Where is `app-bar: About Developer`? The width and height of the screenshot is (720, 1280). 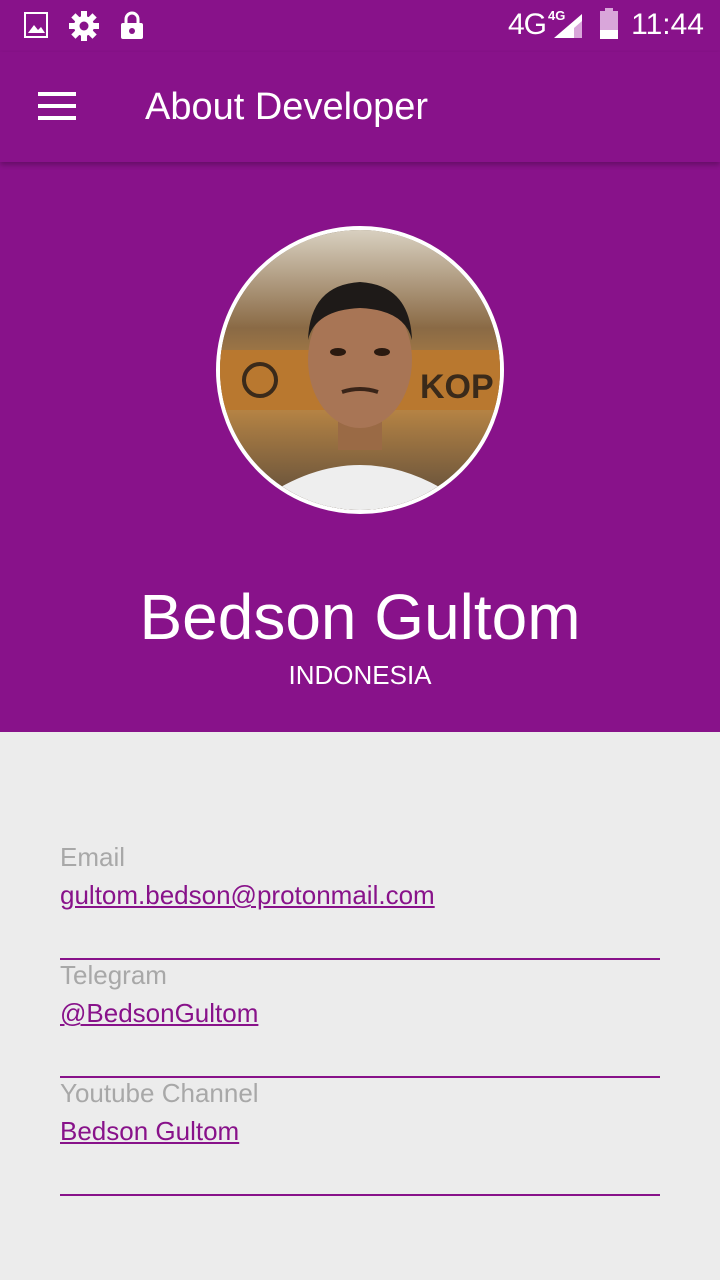
app-bar: About Developer is located at coordinates (360, 107).